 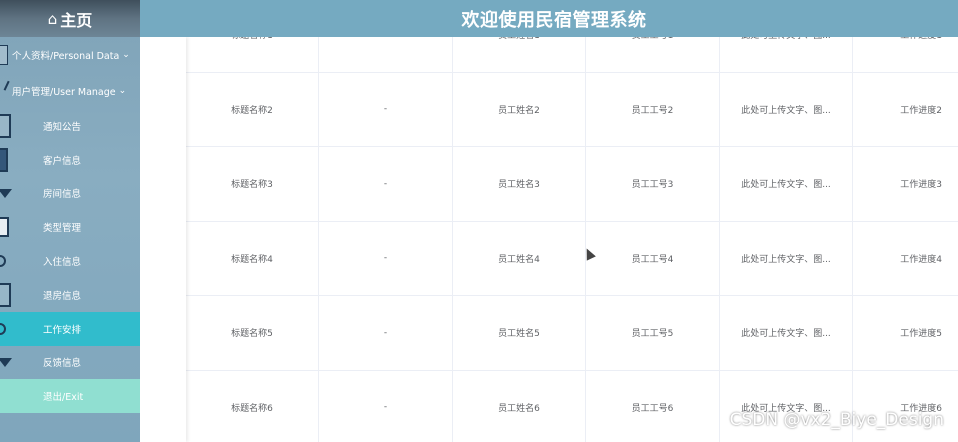 I want to click on sidebar-item-label: 通知公告, so click(x=62, y=127).